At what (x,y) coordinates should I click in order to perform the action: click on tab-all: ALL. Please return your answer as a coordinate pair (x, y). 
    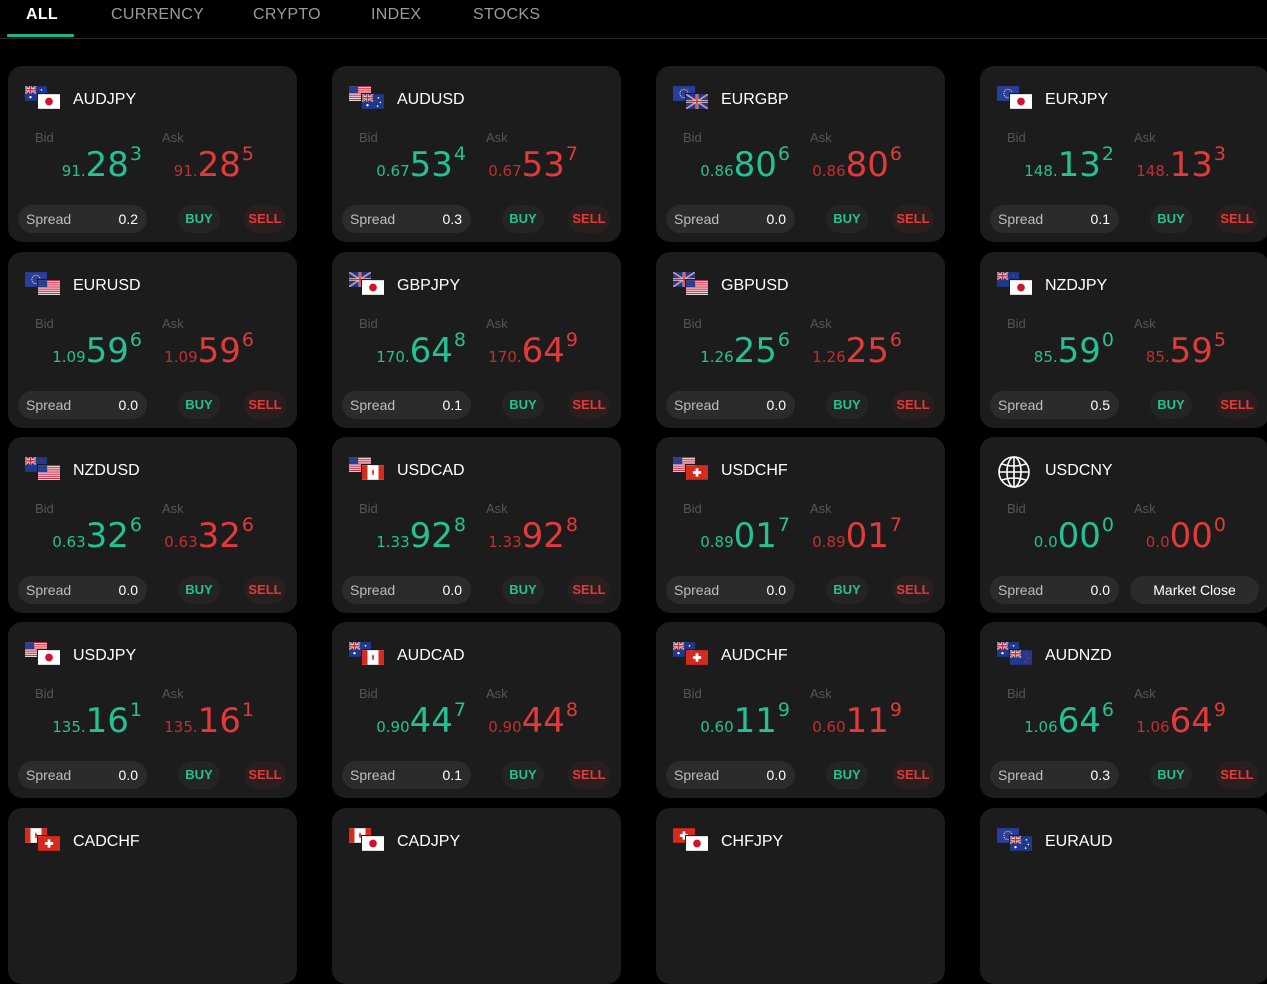
    Looking at the image, I should click on (42, 15).